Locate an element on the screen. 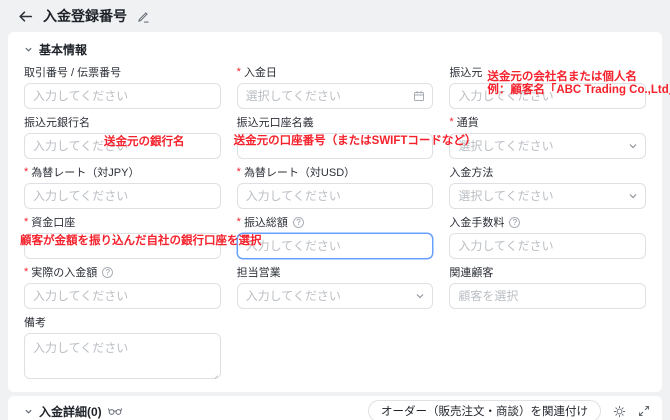 The image size is (670, 420). annotation-transfer-source: 送金元の会社名または個人名 例：顧客名「ABC Trading Co.,Ltd」 is located at coordinates (578, 83).